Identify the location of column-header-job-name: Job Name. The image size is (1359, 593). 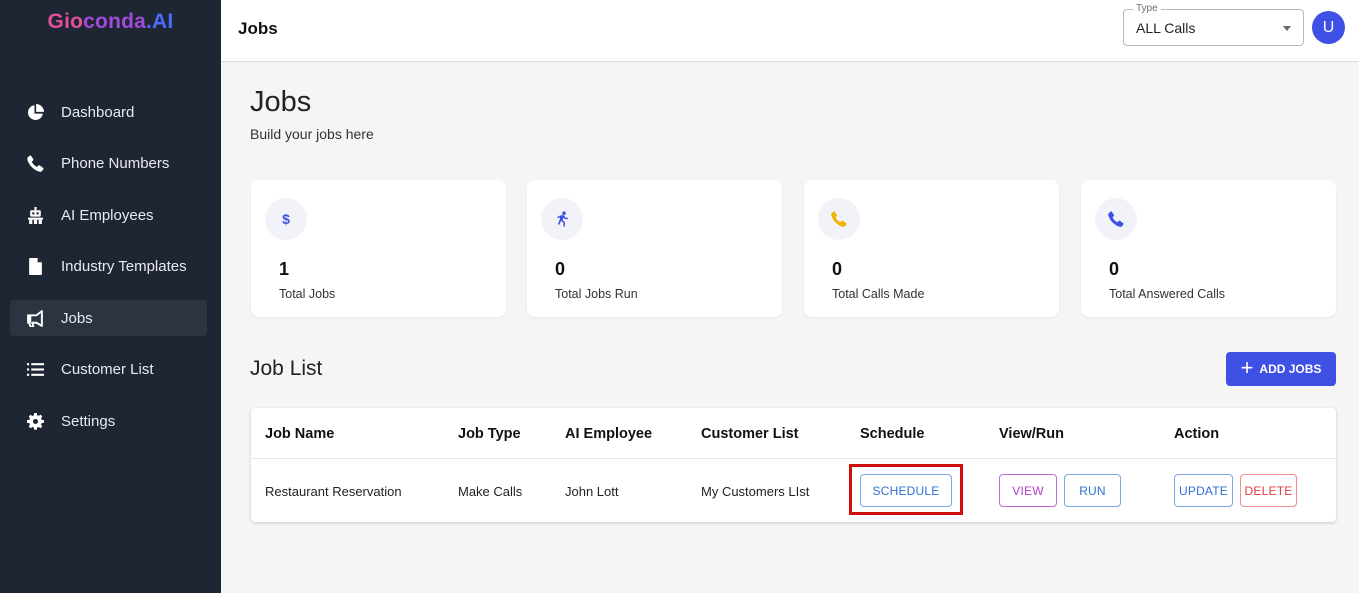
(300, 434).